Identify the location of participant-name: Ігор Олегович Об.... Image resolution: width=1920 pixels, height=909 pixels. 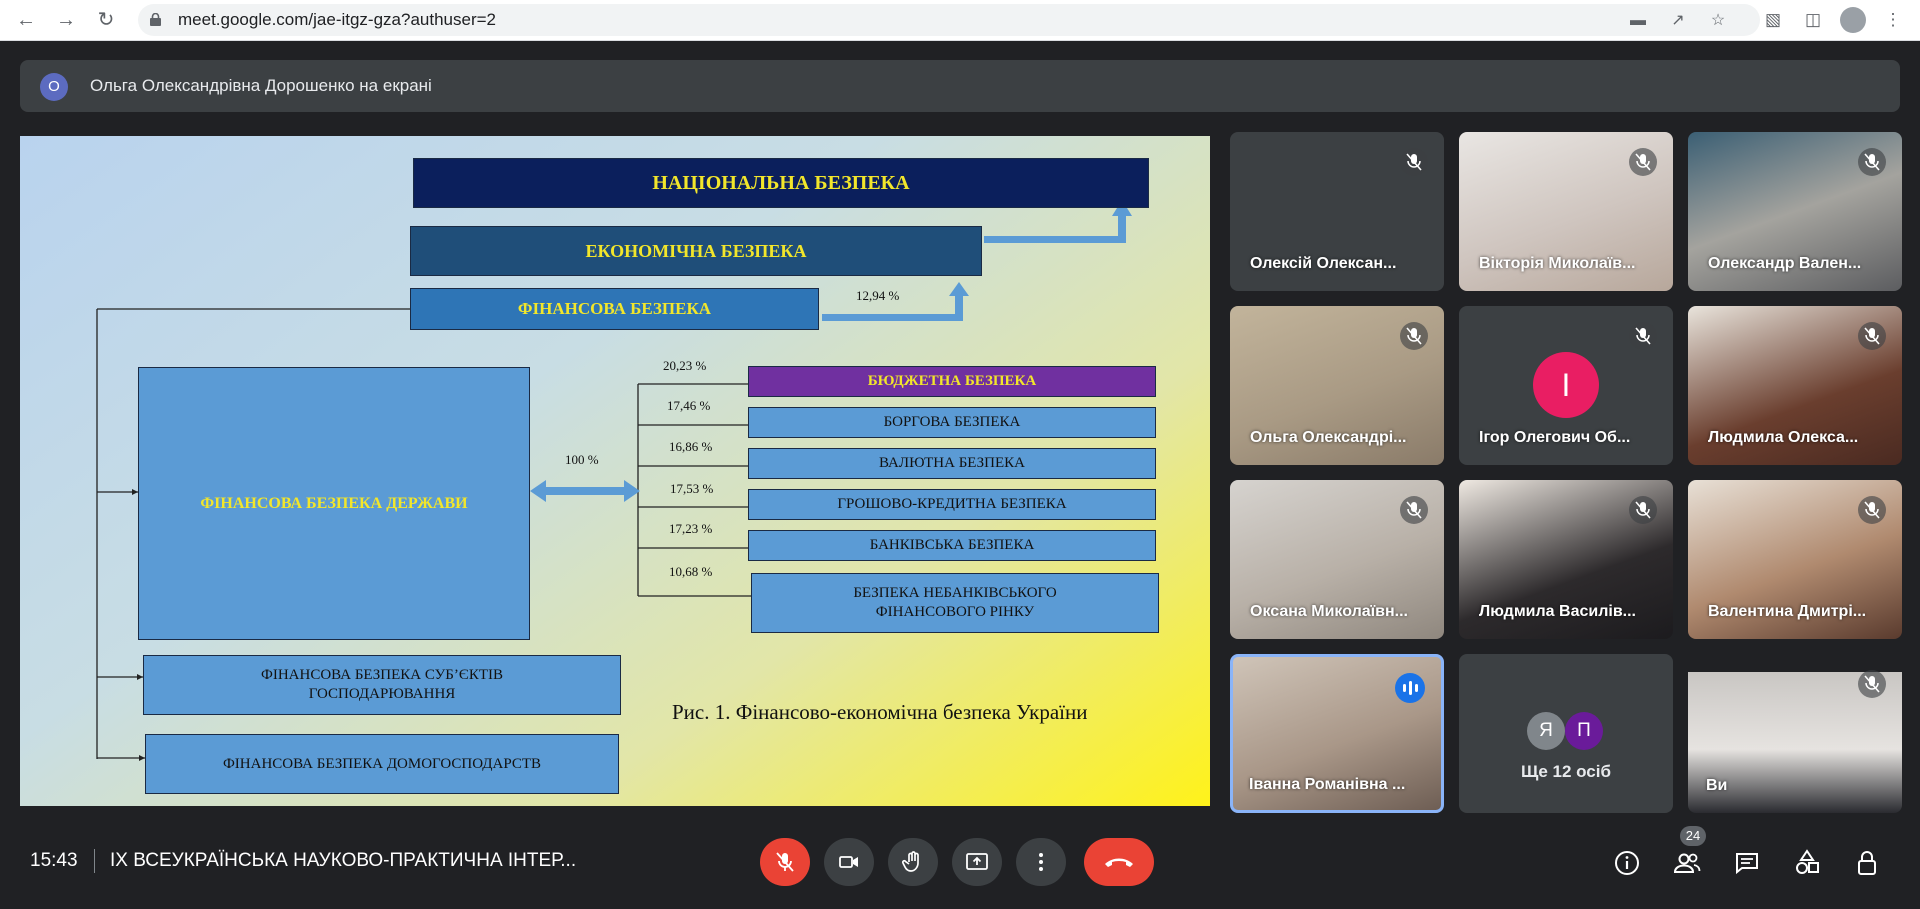
(1555, 437).